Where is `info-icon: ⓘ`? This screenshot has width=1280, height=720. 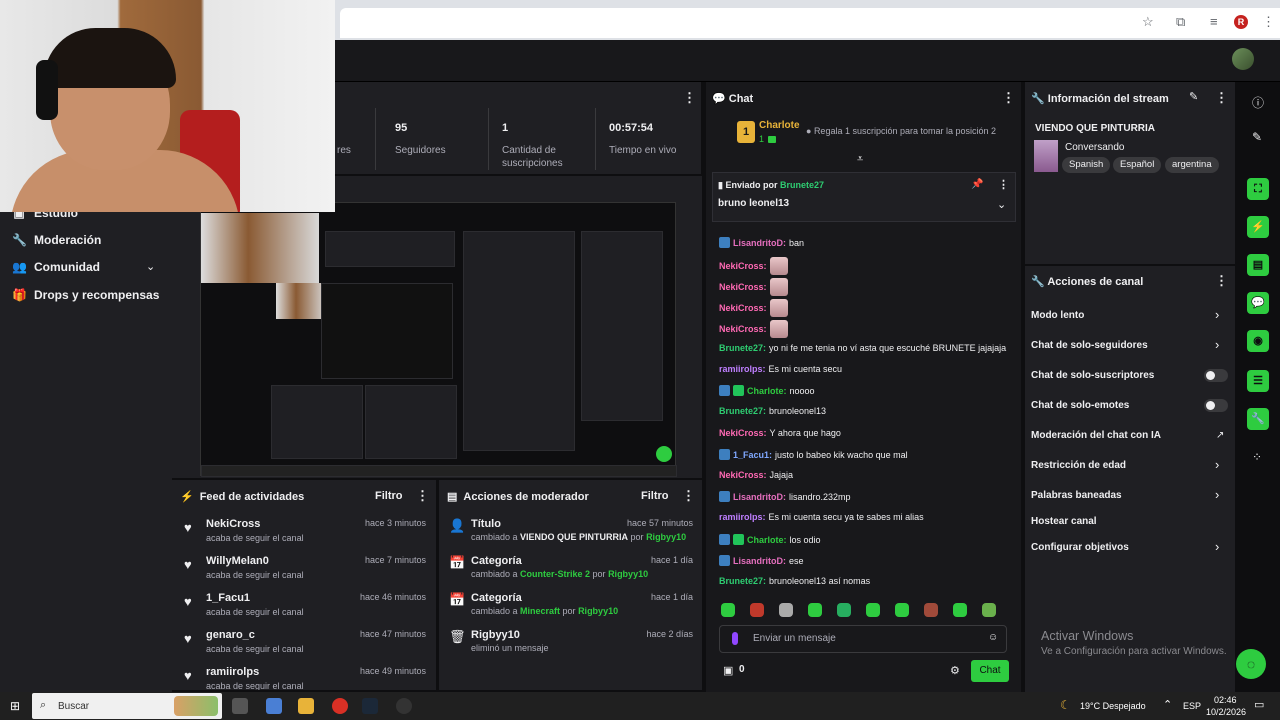 info-icon: ⓘ is located at coordinates (1258, 102).